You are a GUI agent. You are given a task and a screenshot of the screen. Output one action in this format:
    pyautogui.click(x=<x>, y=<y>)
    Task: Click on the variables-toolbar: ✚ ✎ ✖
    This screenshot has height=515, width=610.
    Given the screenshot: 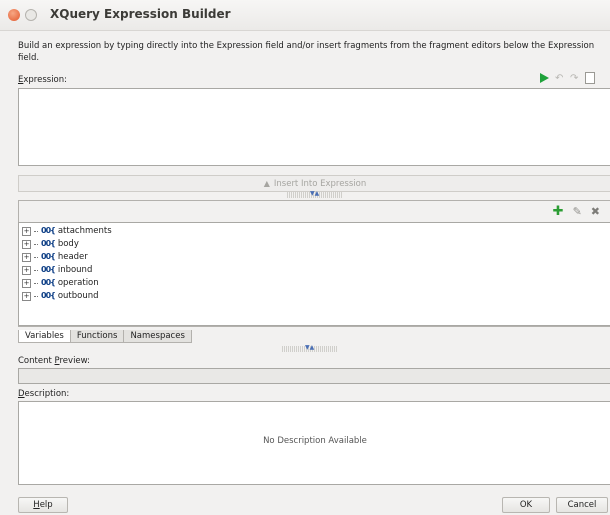 What is the action you would take?
    pyautogui.click(x=576, y=211)
    